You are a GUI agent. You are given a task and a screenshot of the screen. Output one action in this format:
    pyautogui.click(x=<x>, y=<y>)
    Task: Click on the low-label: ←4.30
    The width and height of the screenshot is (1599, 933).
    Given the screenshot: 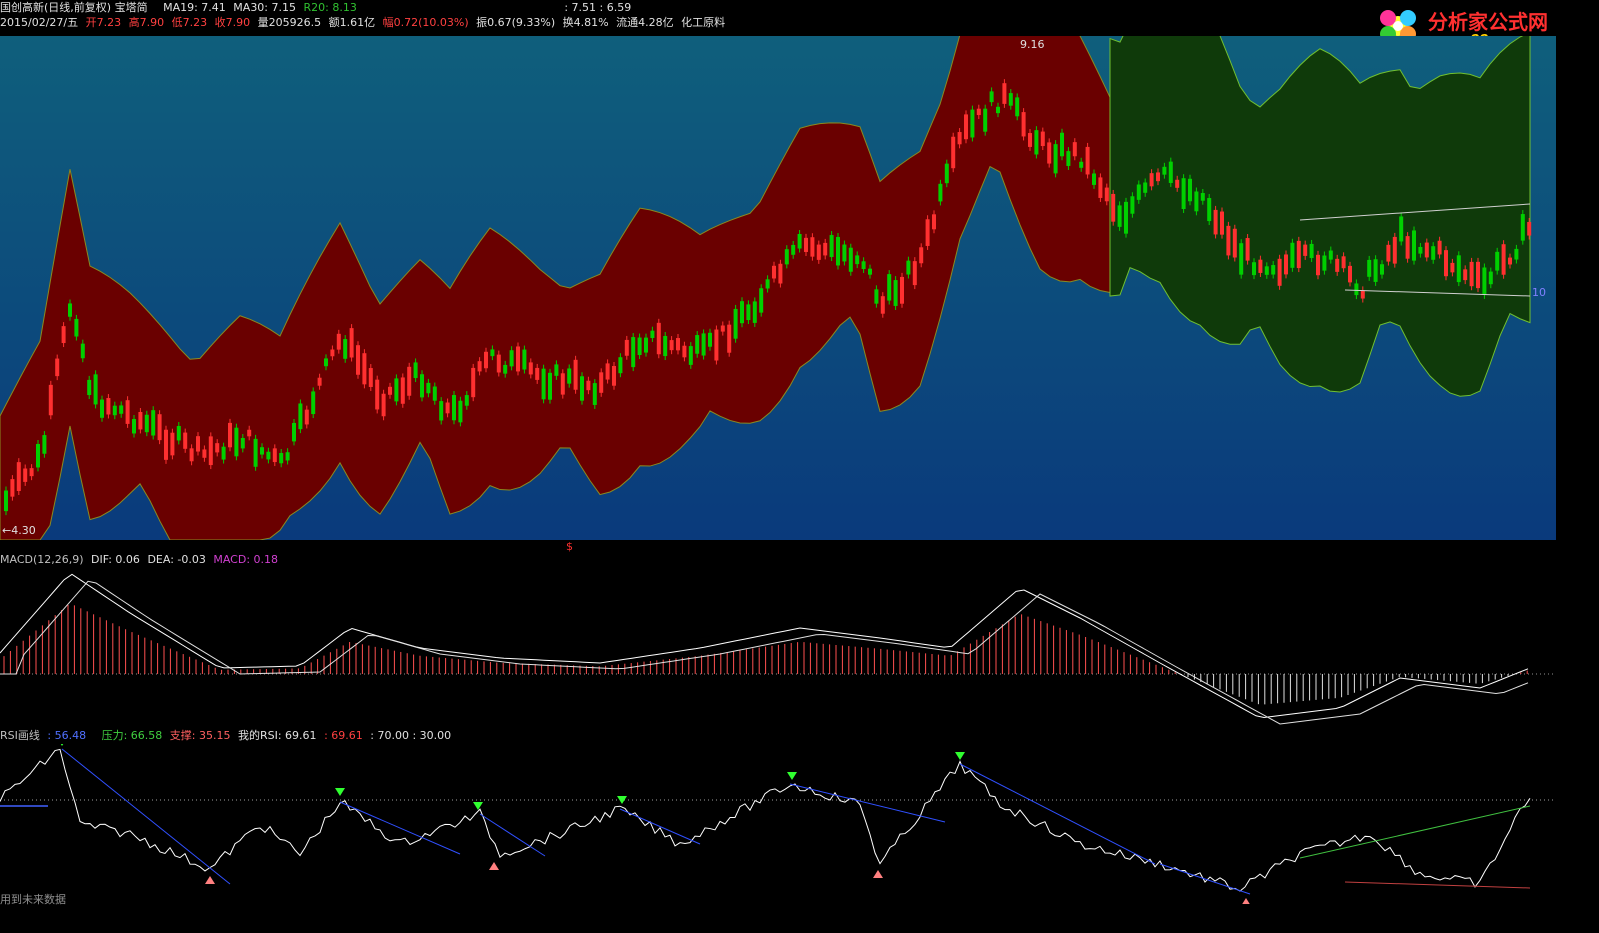 What is the action you would take?
    pyautogui.click(x=19, y=530)
    